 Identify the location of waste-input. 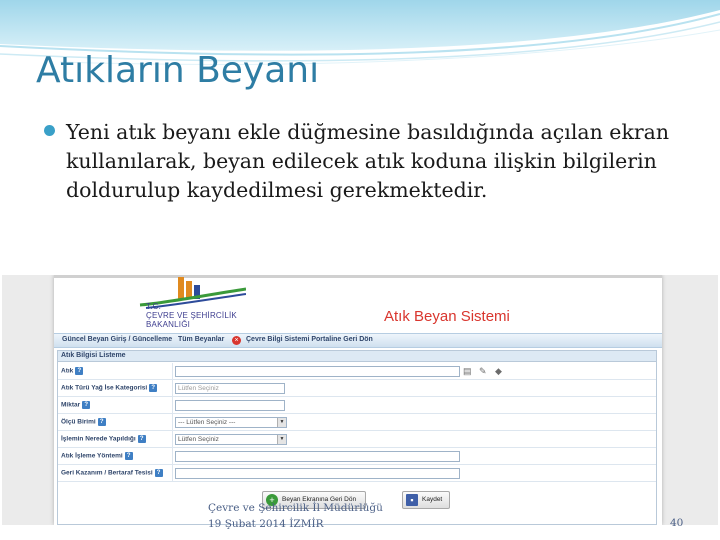
(317, 371).